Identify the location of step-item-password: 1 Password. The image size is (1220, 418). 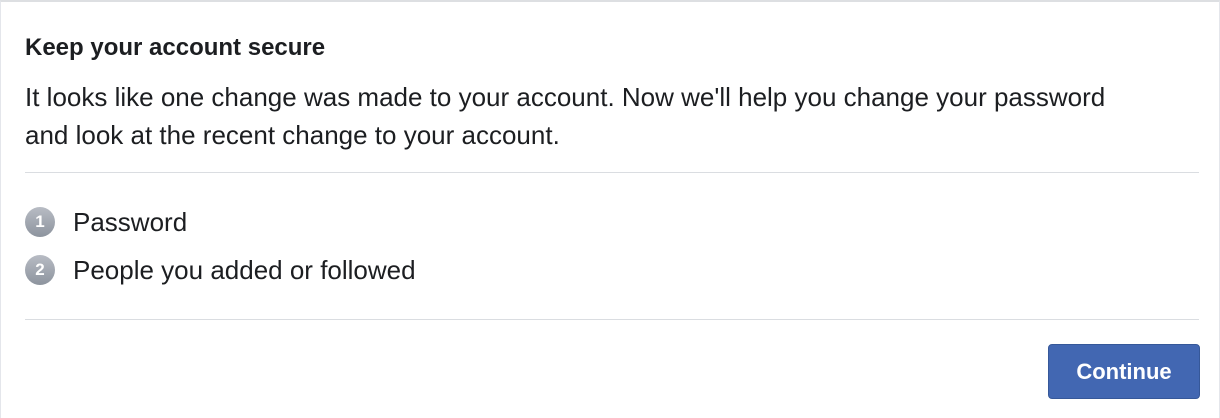
(220, 222).